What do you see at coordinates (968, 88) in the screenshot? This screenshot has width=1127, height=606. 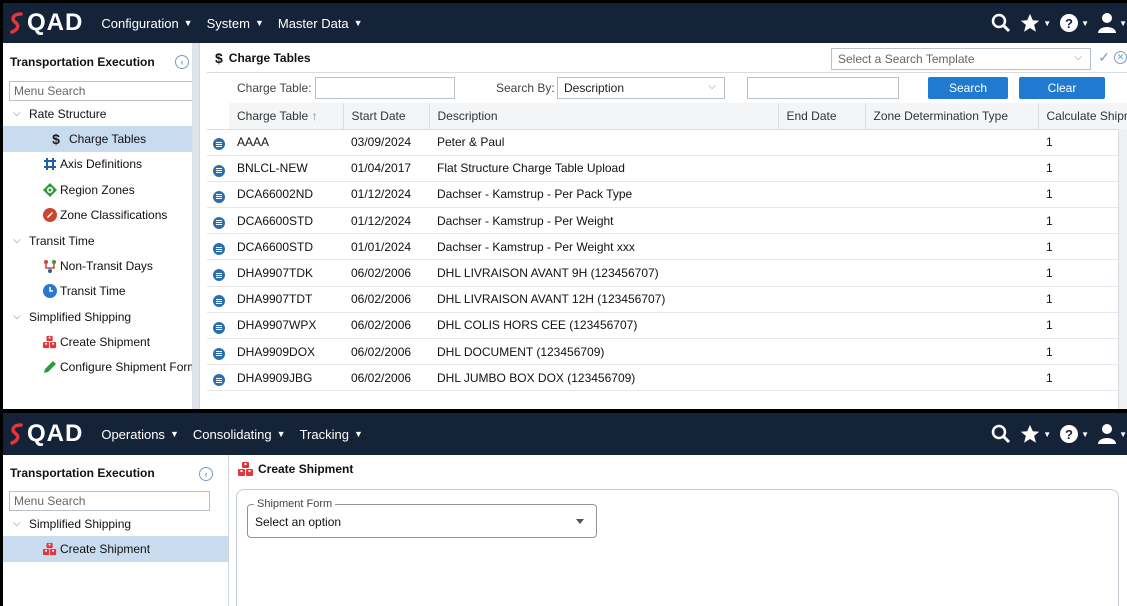 I see `search-button: Search` at bounding box center [968, 88].